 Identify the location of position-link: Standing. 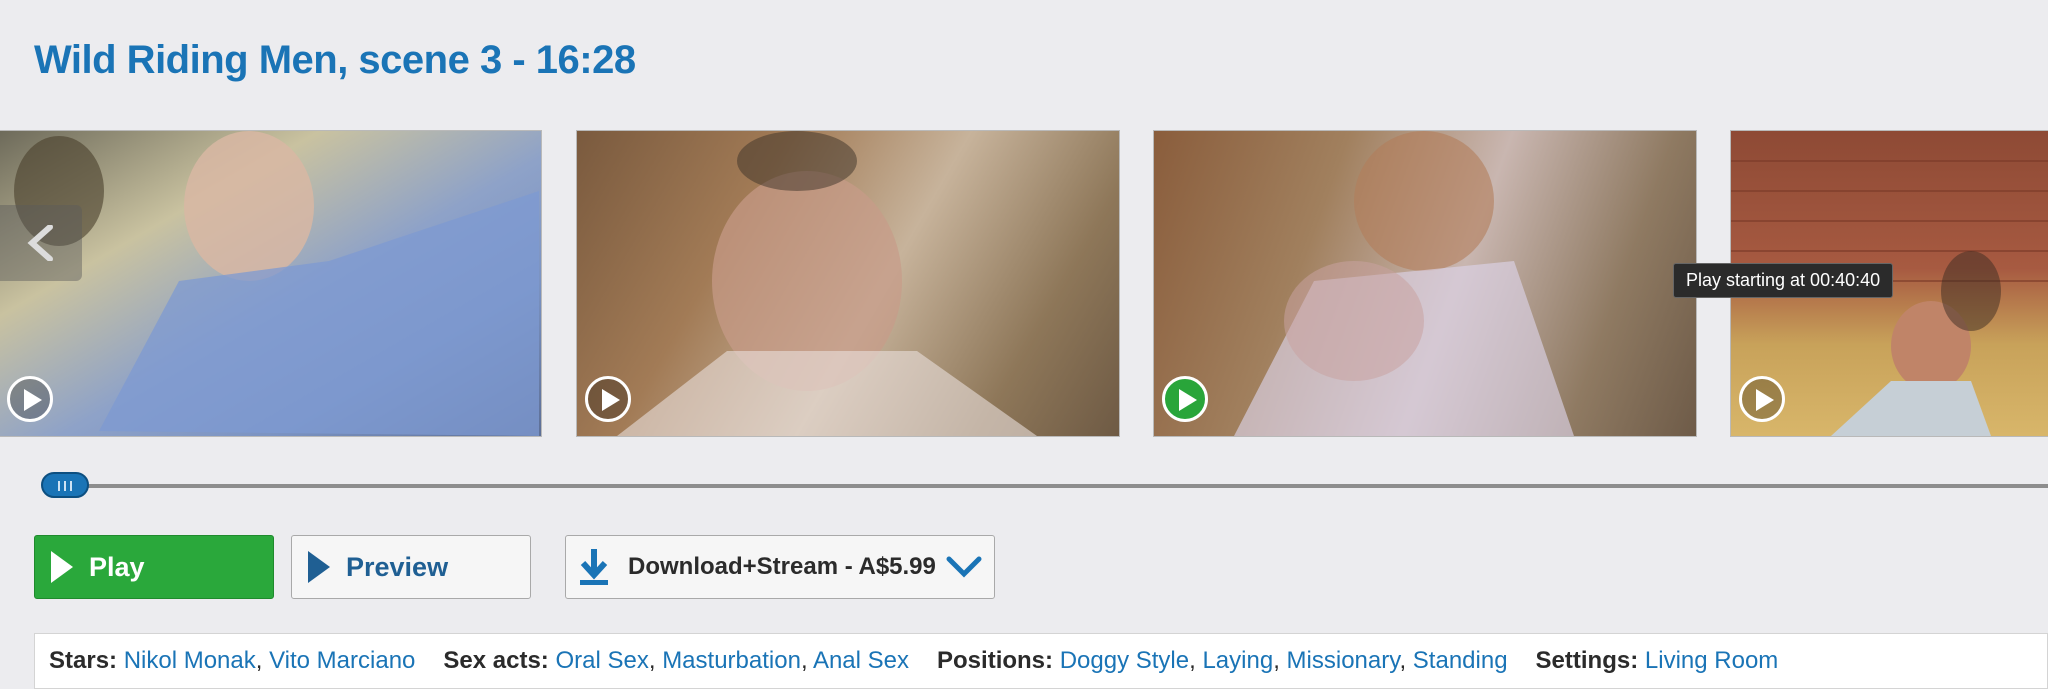
(1460, 660).